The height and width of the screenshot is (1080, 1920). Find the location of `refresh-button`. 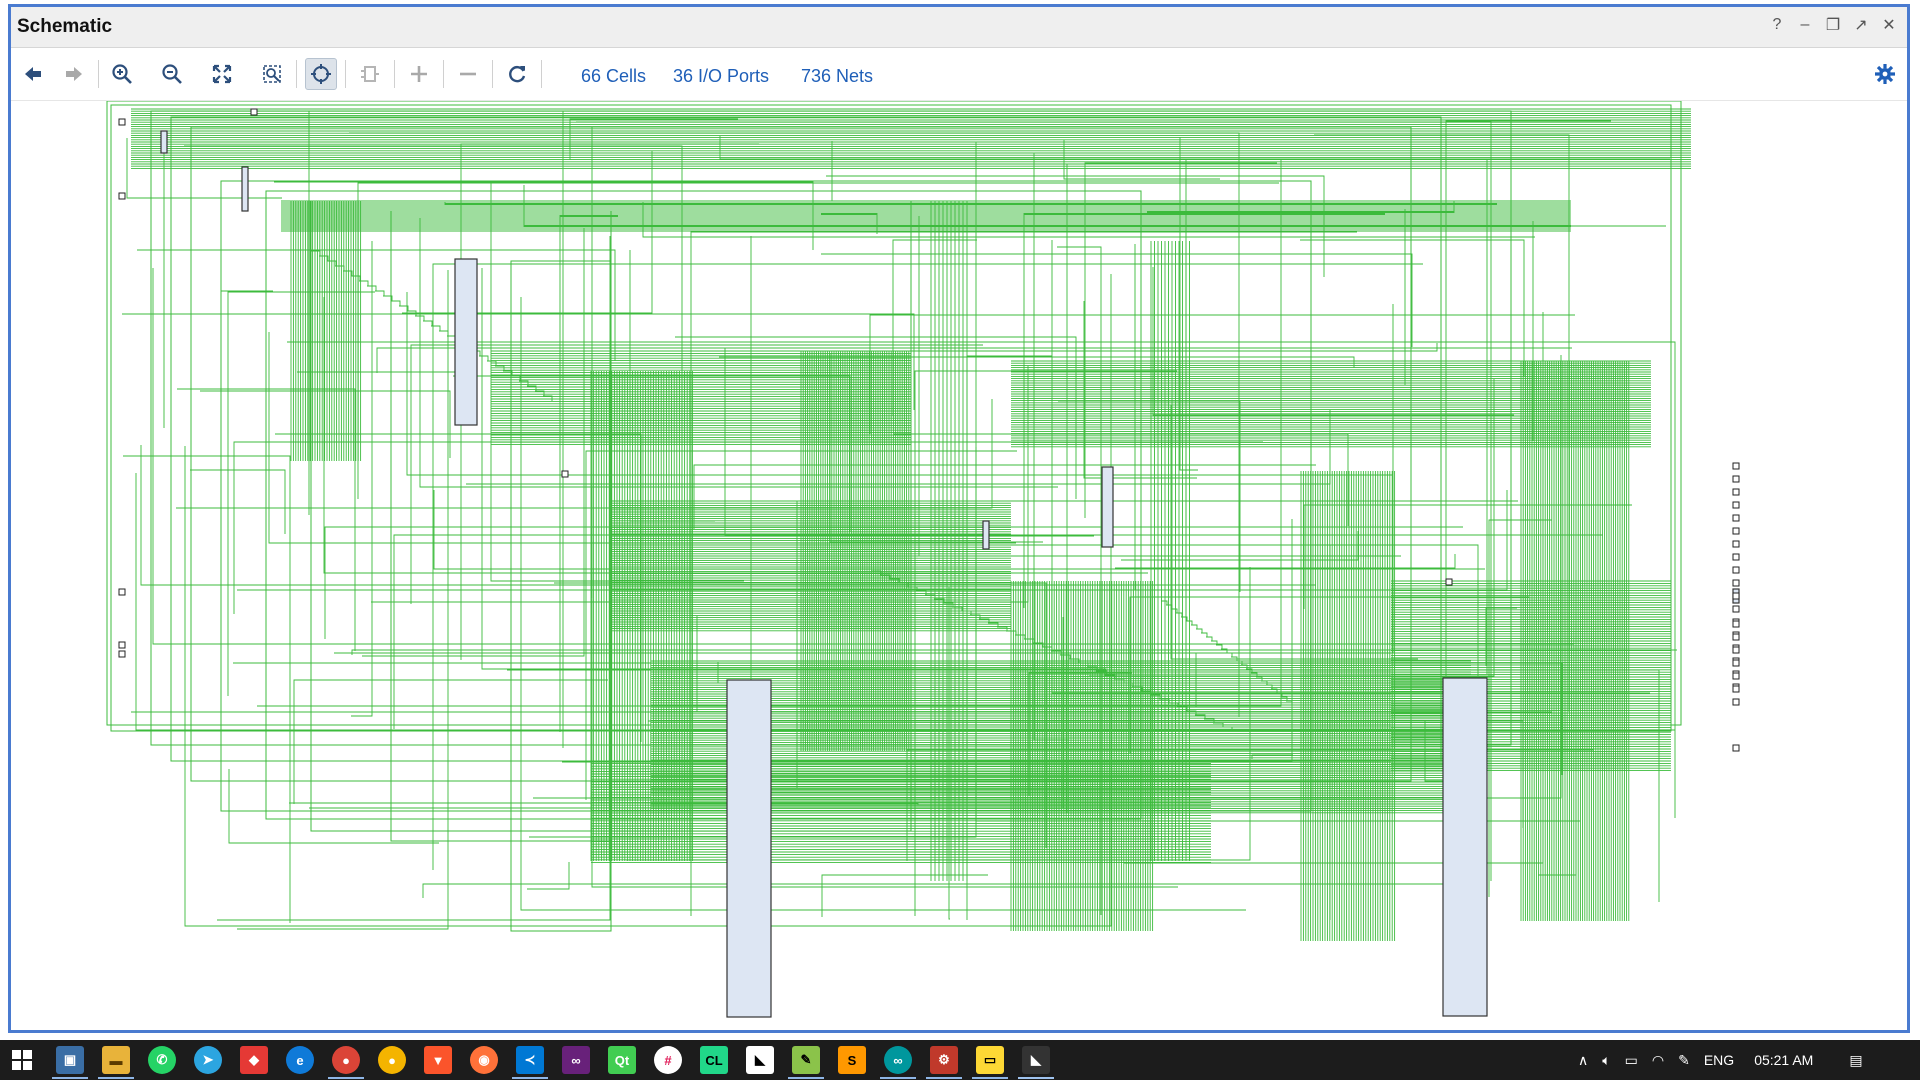

refresh-button is located at coordinates (517, 74).